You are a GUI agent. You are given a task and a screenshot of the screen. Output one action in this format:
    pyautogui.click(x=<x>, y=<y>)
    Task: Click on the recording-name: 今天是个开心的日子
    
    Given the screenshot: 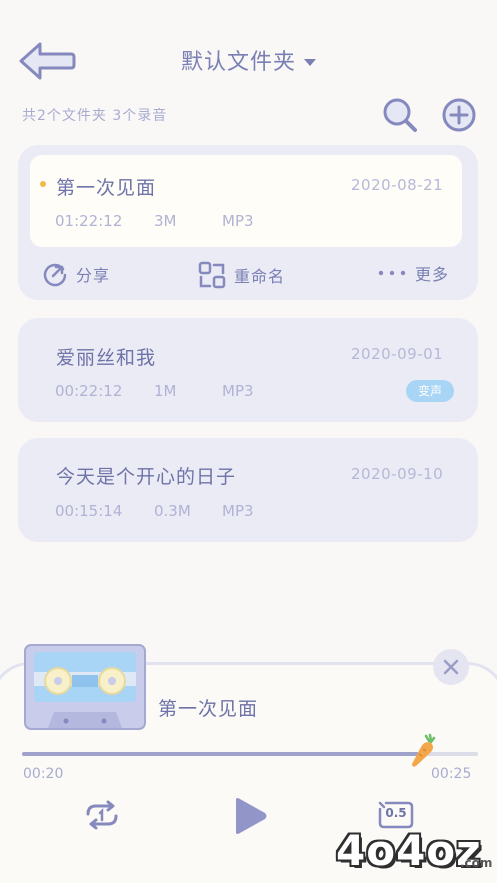 What is the action you would take?
    pyautogui.click(x=146, y=477)
    